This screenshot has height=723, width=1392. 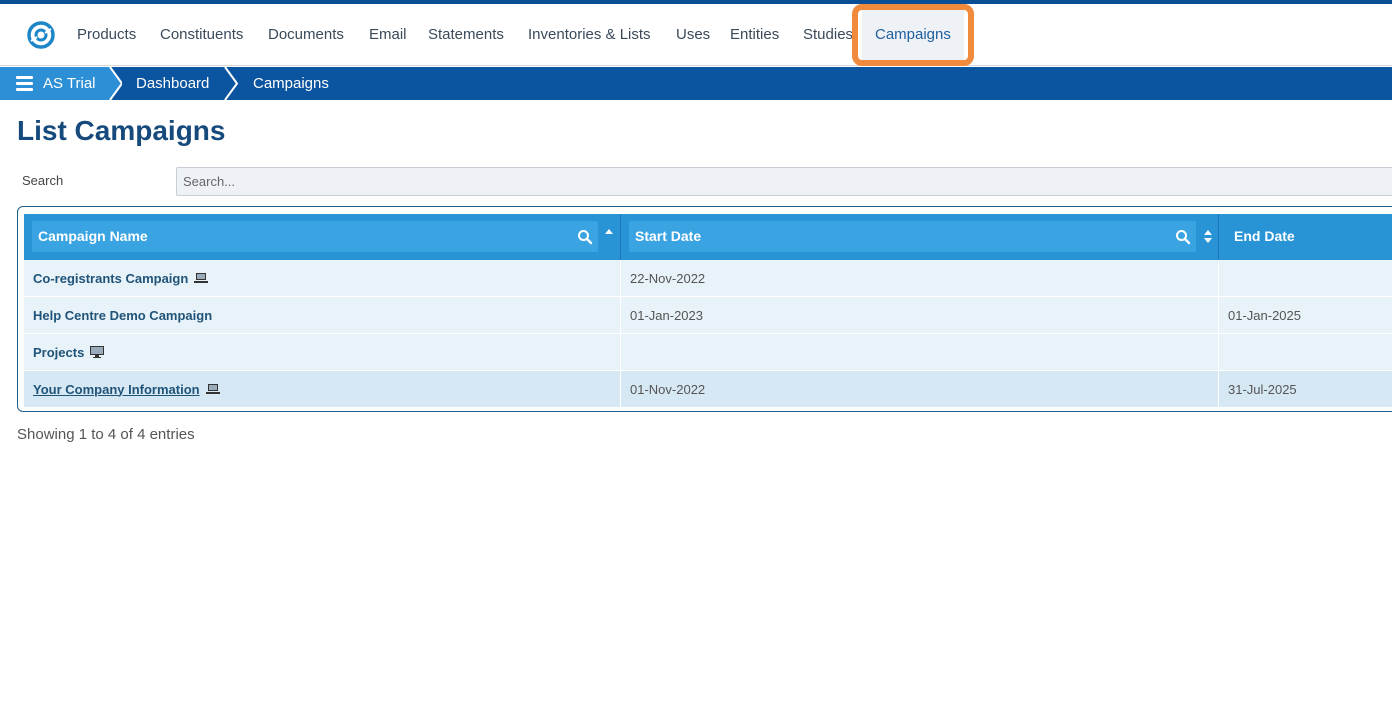 What do you see at coordinates (913, 35) in the screenshot?
I see `nav-item-campaigns: Campaigns` at bounding box center [913, 35].